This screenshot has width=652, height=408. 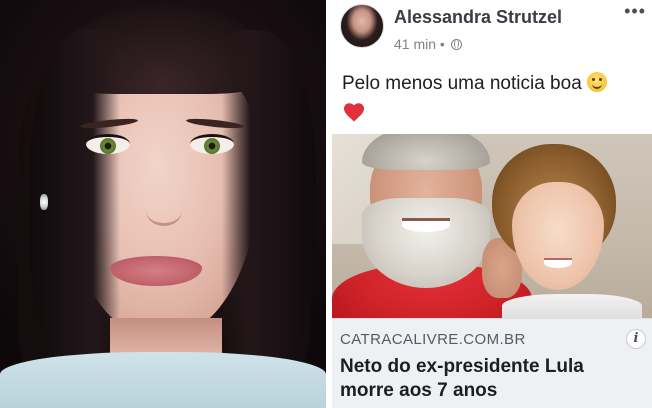 I want to click on info-icon: i, so click(x=636, y=339).